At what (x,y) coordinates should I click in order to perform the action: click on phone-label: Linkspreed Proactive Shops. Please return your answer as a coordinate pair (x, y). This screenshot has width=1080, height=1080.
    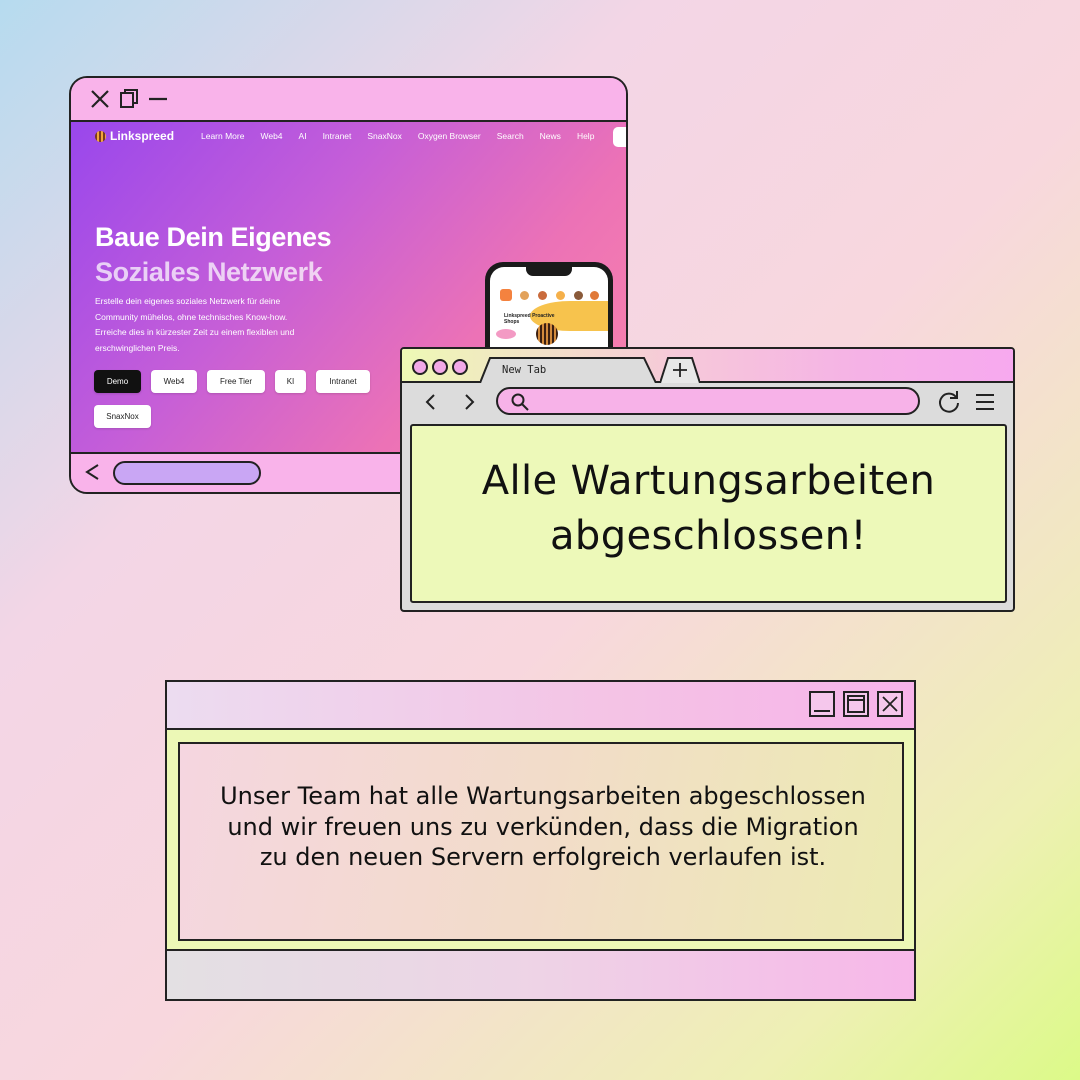
    Looking at the image, I should click on (529, 319).